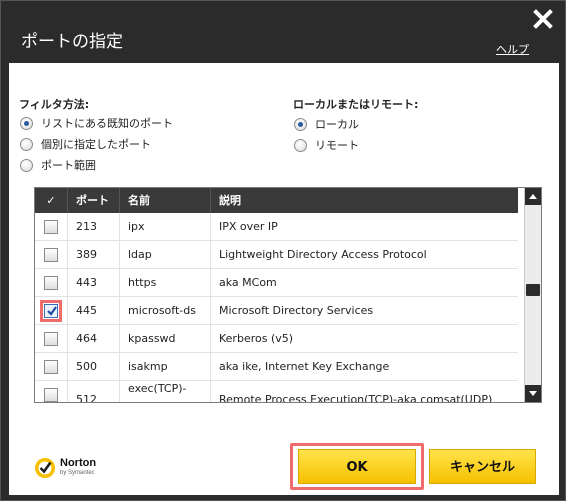 Image resolution: width=566 pixels, height=501 pixels. Describe the element at coordinates (482, 466) in the screenshot. I see `cancel-button: キャンセル` at that location.